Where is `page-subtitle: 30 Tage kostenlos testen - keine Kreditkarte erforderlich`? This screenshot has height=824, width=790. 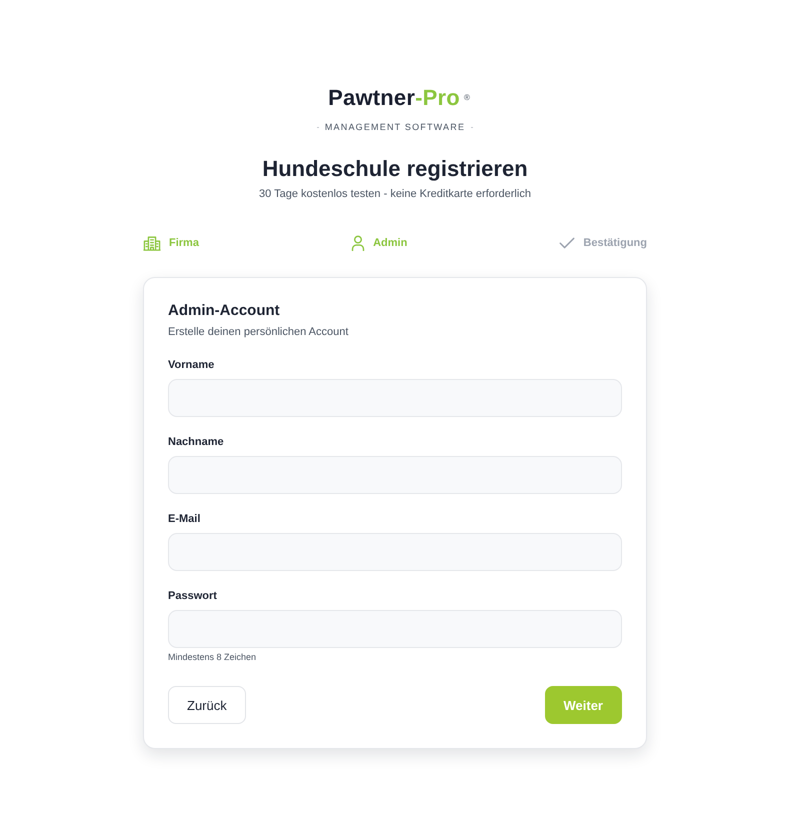
page-subtitle: 30 Tage kostenlos testen - keine Kreditkarte erforderlich is located at coordinates (395, 194).